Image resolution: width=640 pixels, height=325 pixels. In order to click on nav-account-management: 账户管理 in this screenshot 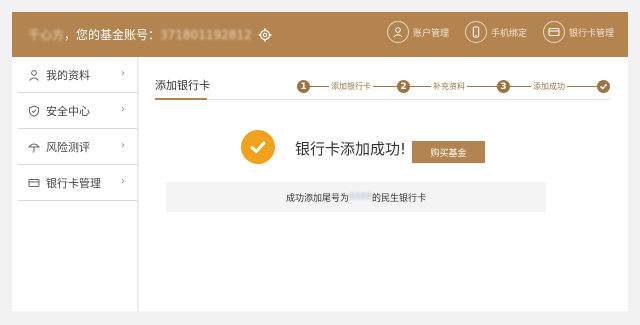, I will do `click(417, 32)`.